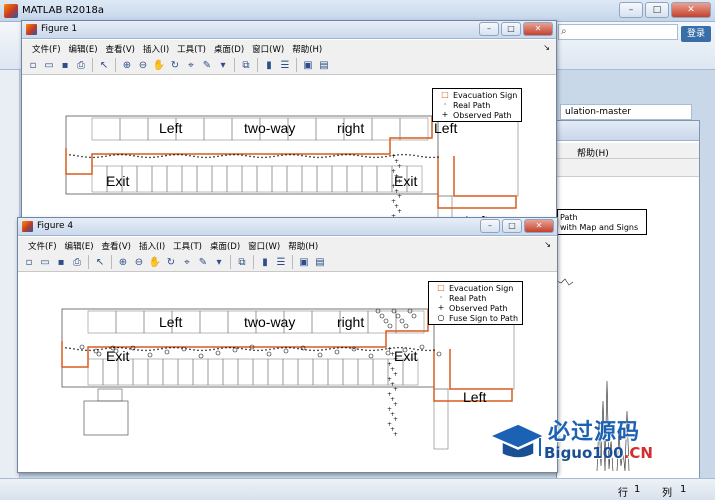 The width and height of the screenshot is (715, 500). I want to click on legend-entry-evacuation-sign: □ Evacuation Sign, so click(477, 95).